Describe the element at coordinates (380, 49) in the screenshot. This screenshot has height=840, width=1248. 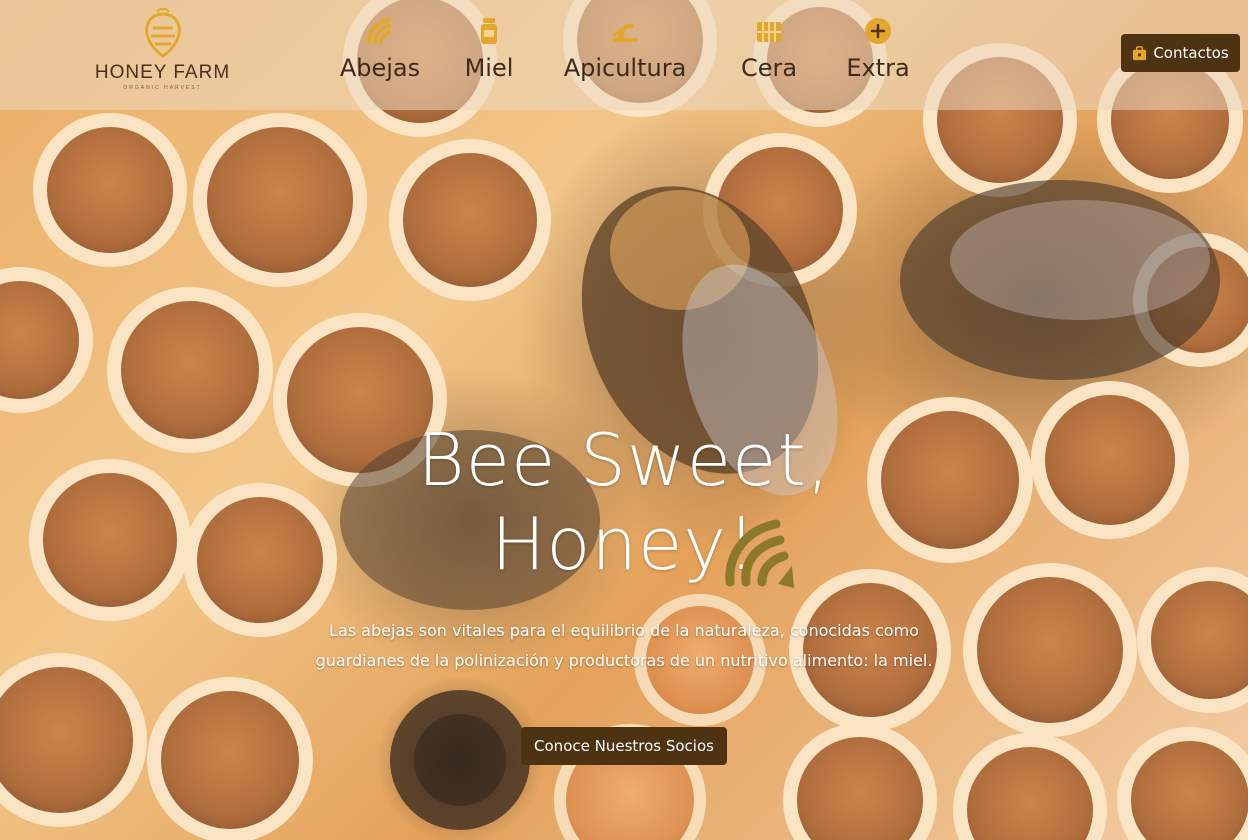
I see `nav-item-abejas: Abejas` at that location.